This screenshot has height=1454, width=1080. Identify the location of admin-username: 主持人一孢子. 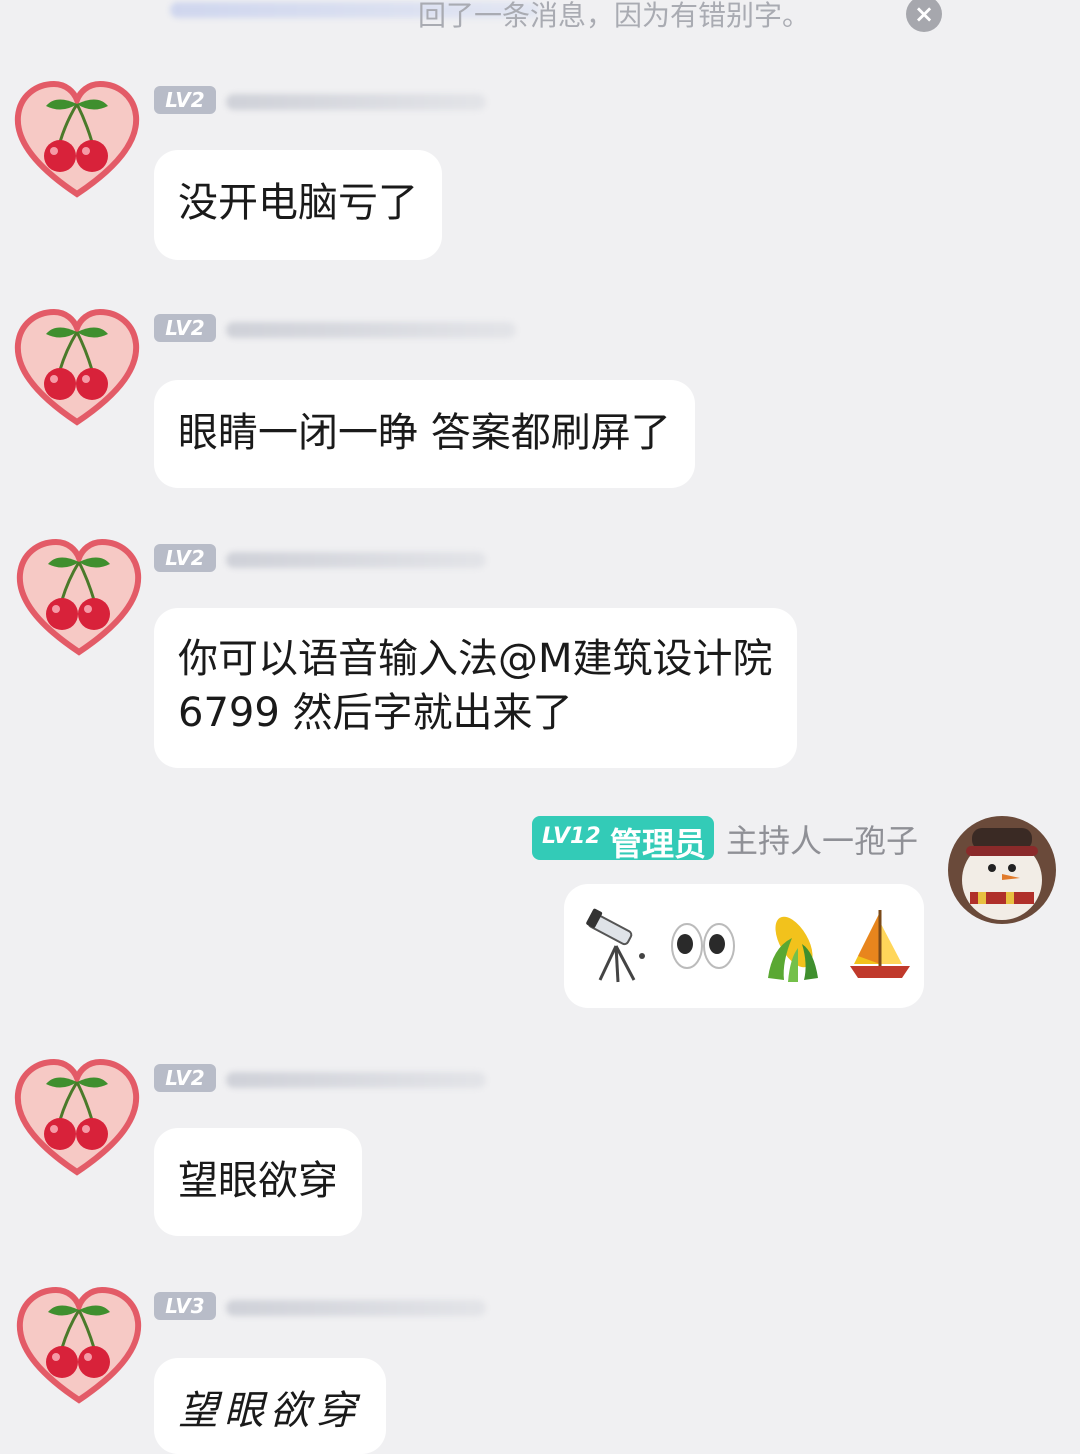
(822, 839).